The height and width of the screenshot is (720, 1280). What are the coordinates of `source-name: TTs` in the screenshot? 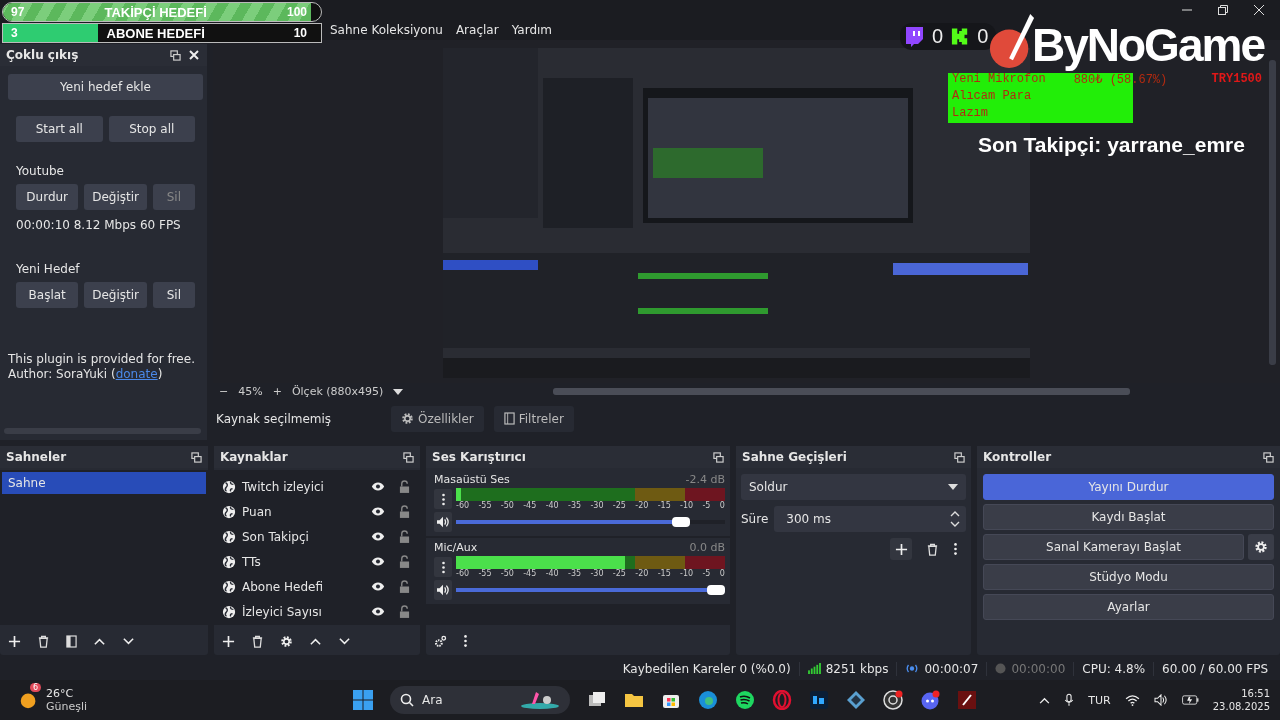 It's located at (303, 561).